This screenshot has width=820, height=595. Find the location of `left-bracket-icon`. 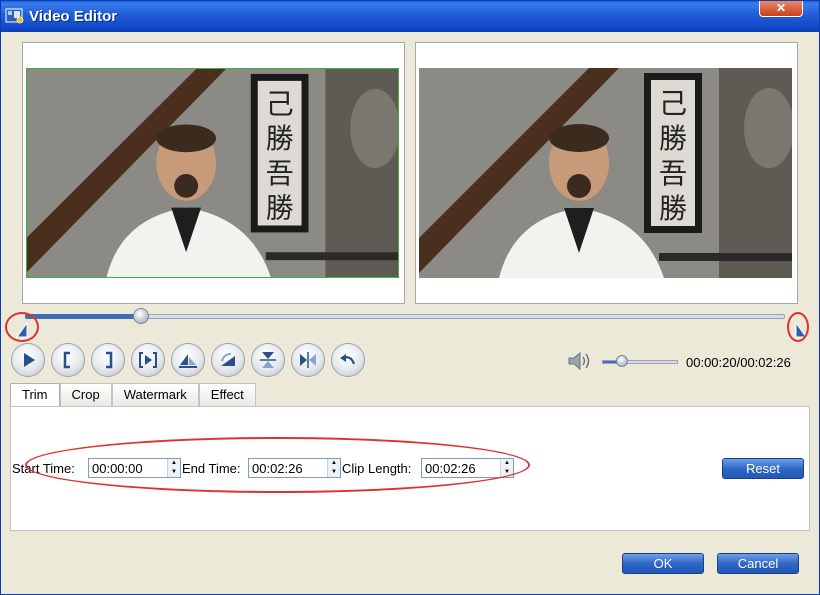

left-bracket-icon is located at coordinates (66, 360).